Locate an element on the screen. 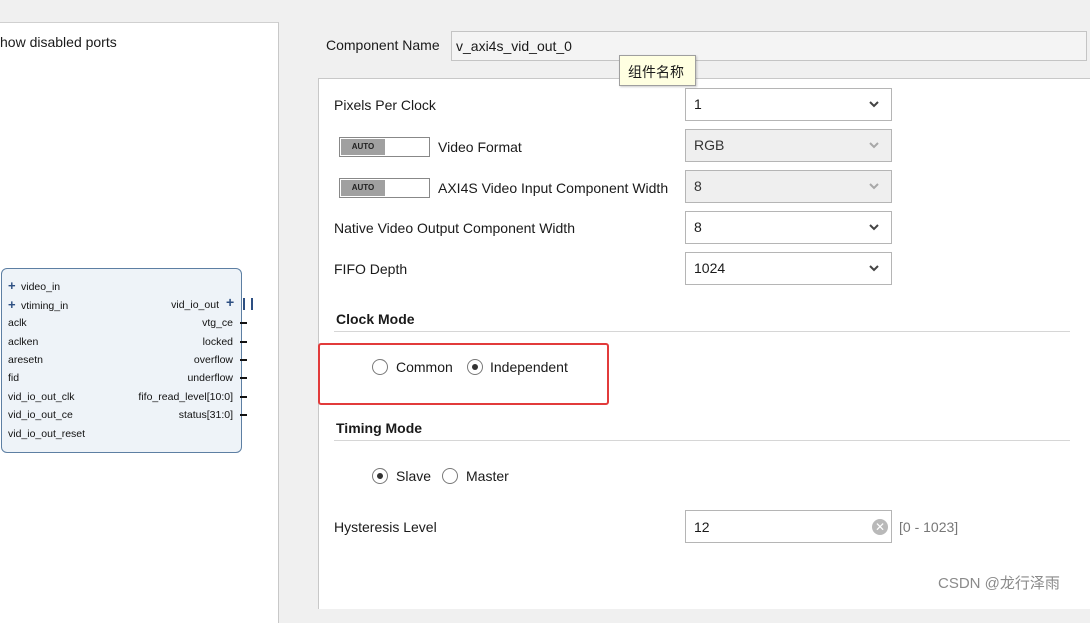  port-status: status[31:0] is located at coordinates (205, 415).